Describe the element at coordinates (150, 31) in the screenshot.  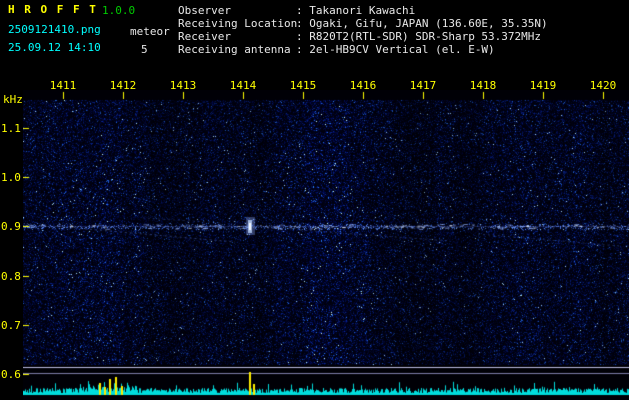
I see `mode-label: meteor` at that location.